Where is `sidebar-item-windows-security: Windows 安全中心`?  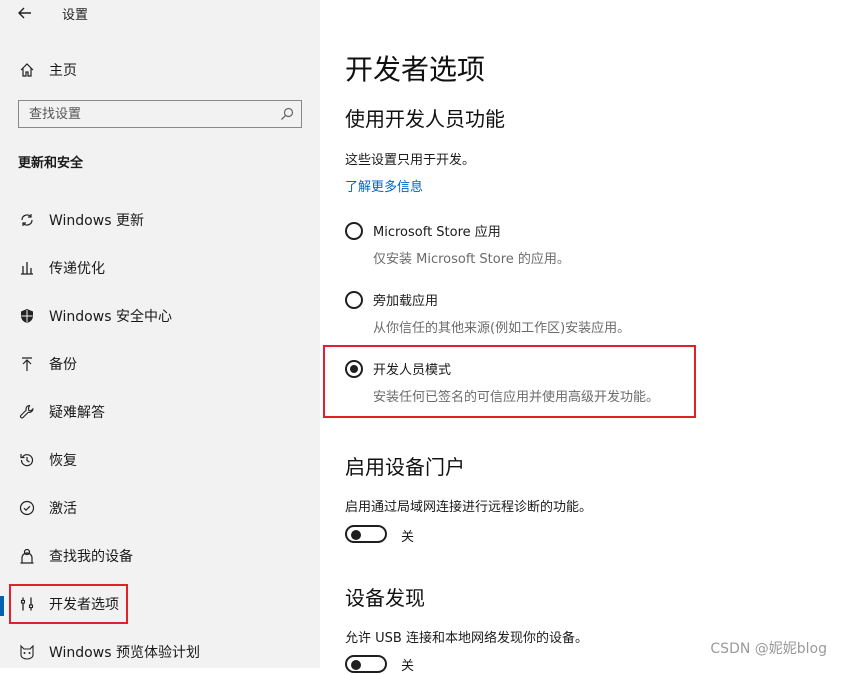
sidebar-item-windows-security: Windows 安全中心 is located at coordinates (160, 316).